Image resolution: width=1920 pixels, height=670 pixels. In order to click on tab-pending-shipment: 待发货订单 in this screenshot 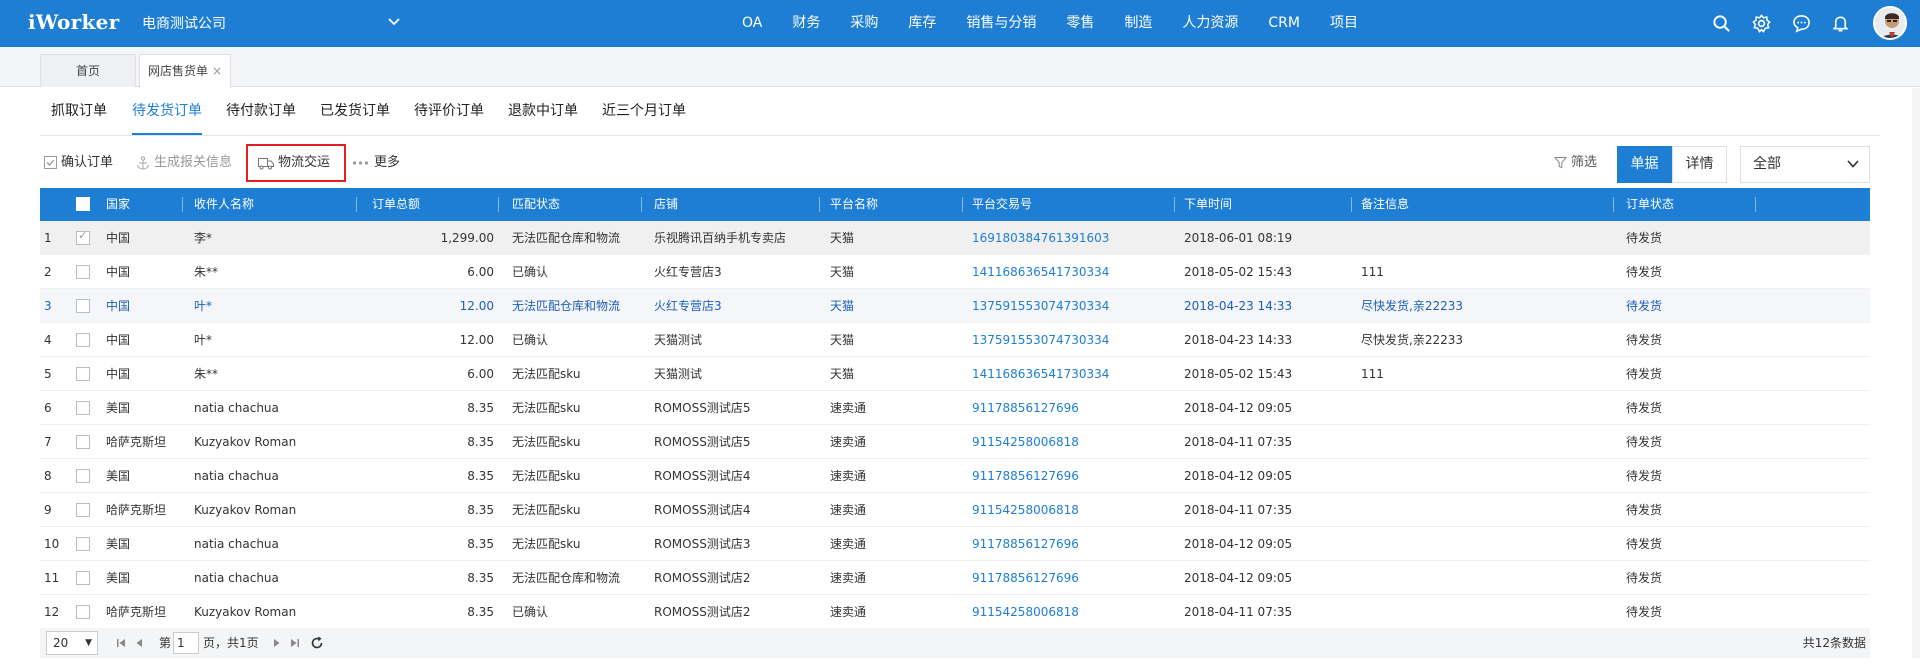, I will do `click(167, 111)`.